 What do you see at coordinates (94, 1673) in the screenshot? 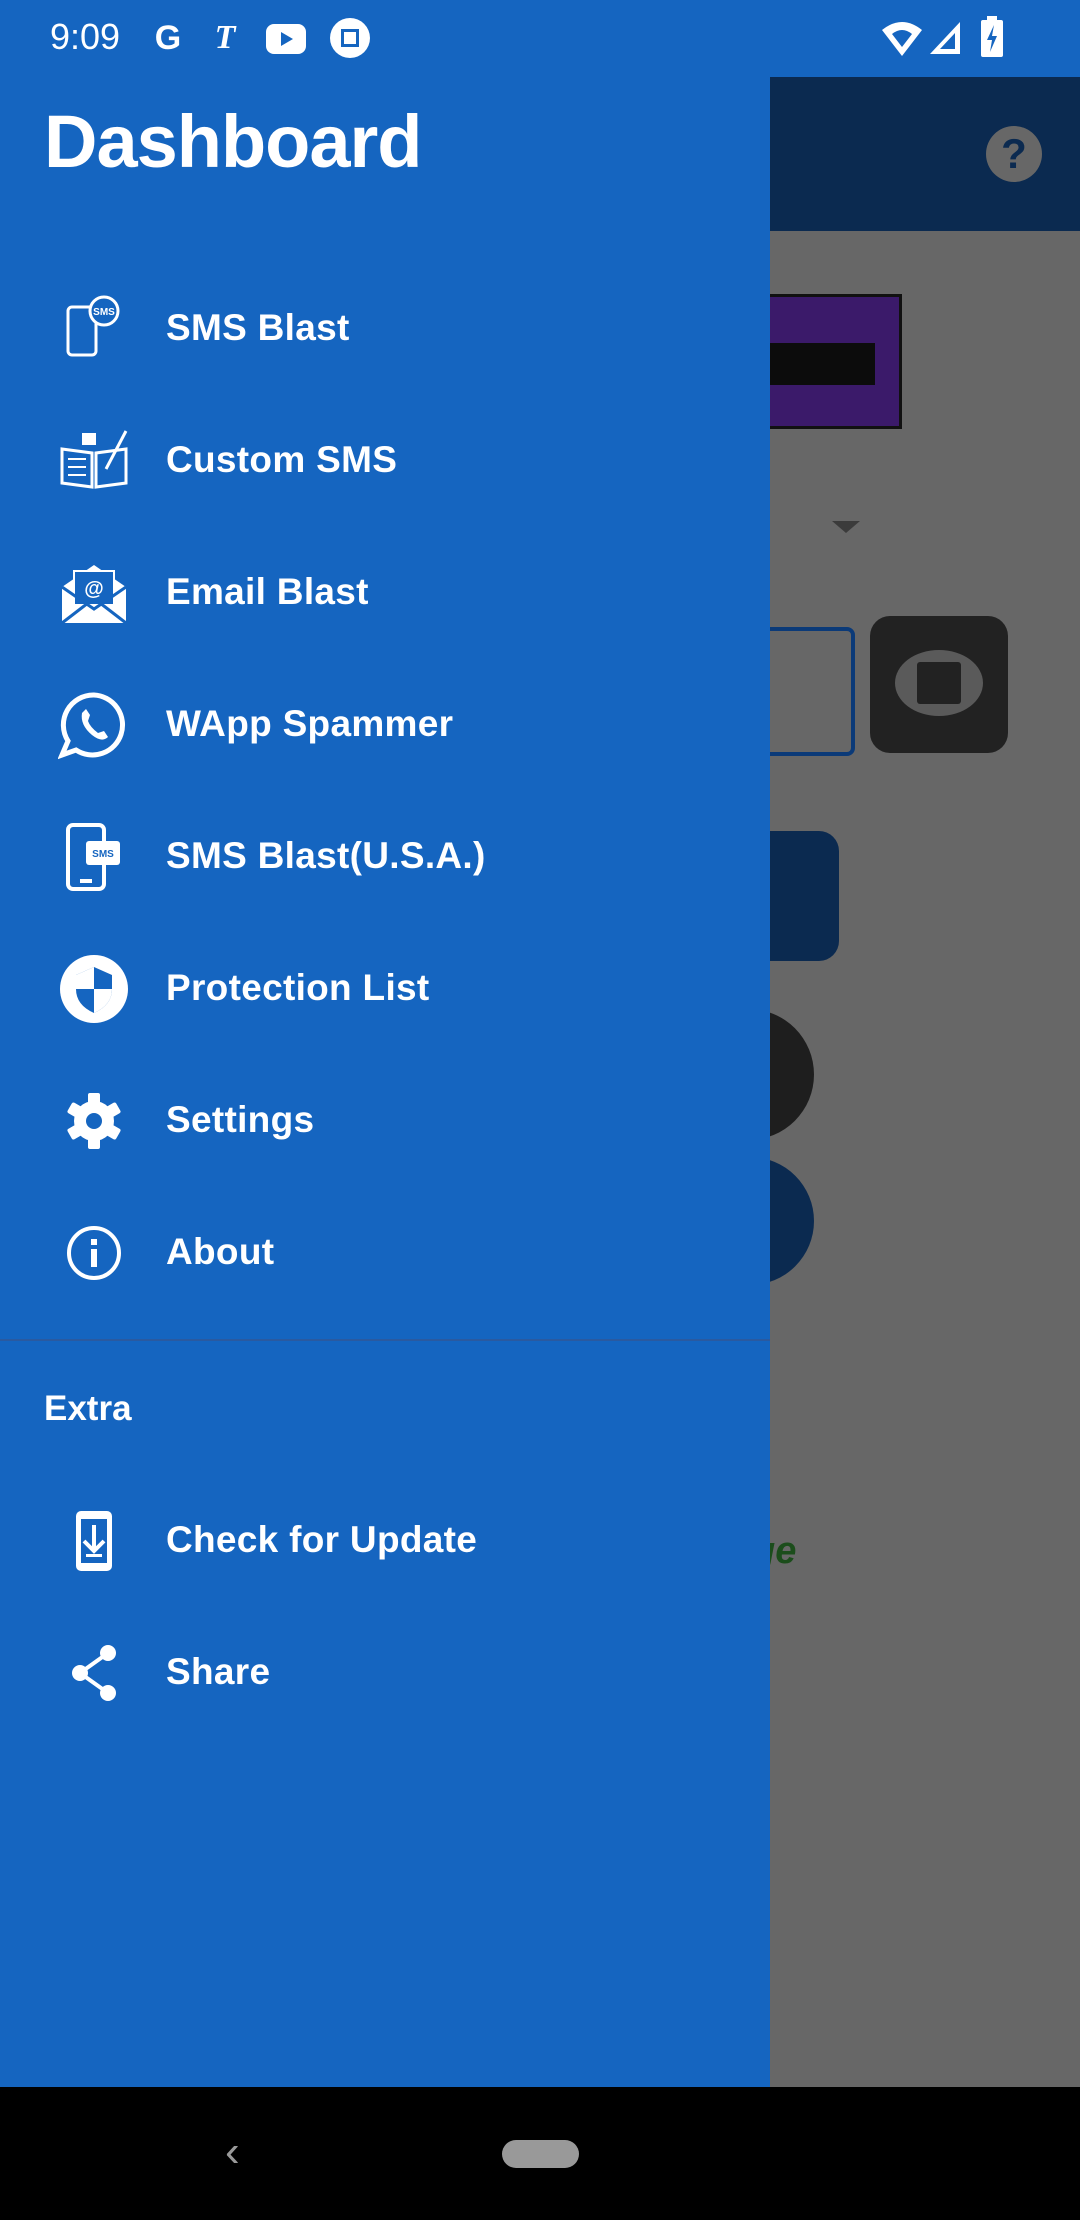
I see `share-icon` at bounding box center [94, 1673].